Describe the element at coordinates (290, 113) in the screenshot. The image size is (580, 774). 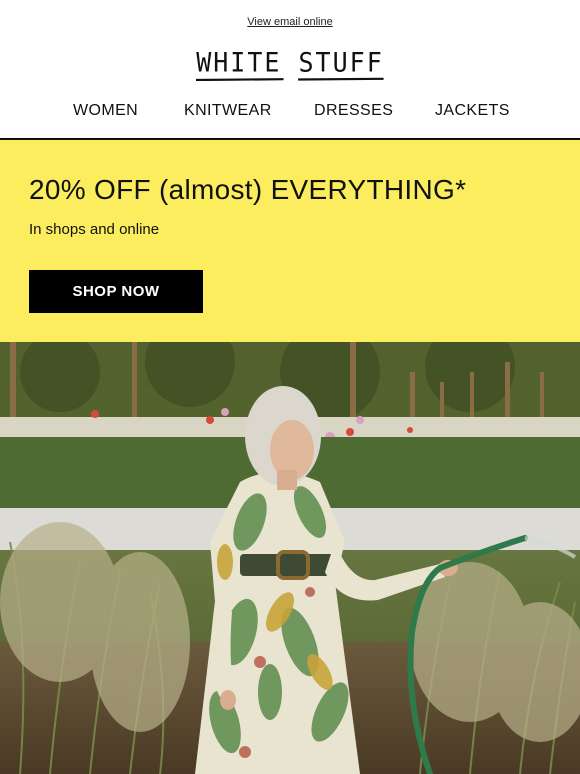
I see `main-nav: WOMEN KNITWEAR DRESSES JACKETS` at that location.